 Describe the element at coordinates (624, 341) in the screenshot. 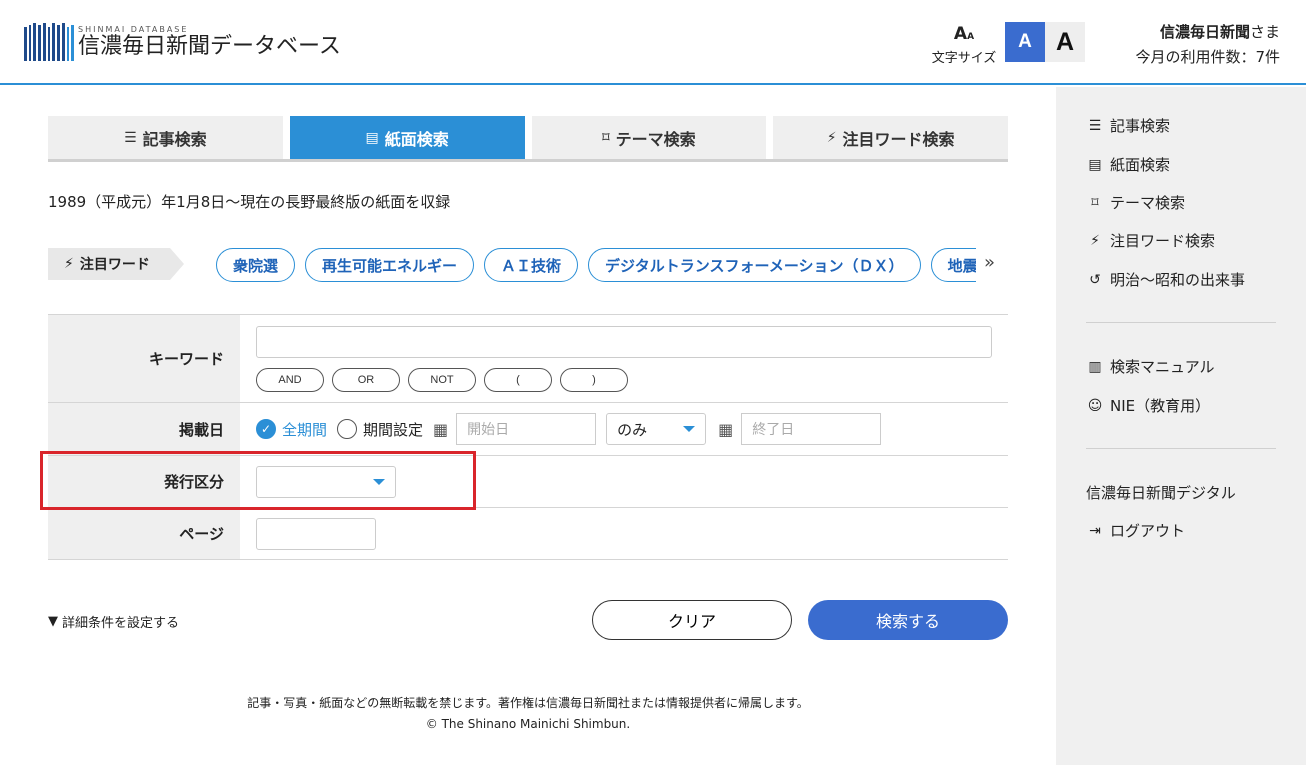

I see `keyword-input` at that location.